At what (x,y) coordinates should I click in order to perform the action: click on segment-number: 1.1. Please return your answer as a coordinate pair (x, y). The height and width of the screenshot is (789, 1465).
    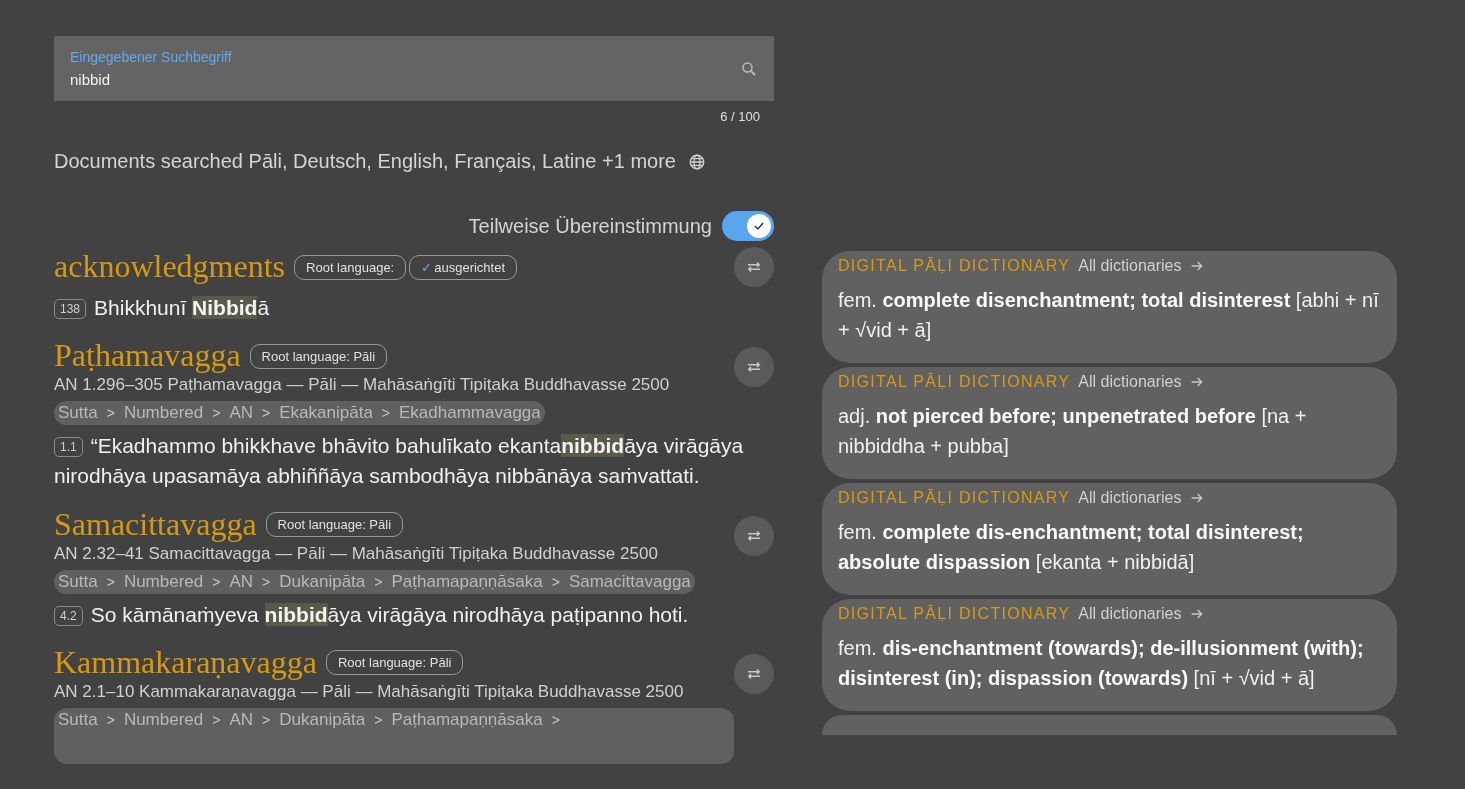
    Looking at the image, I should click on (68, 447).